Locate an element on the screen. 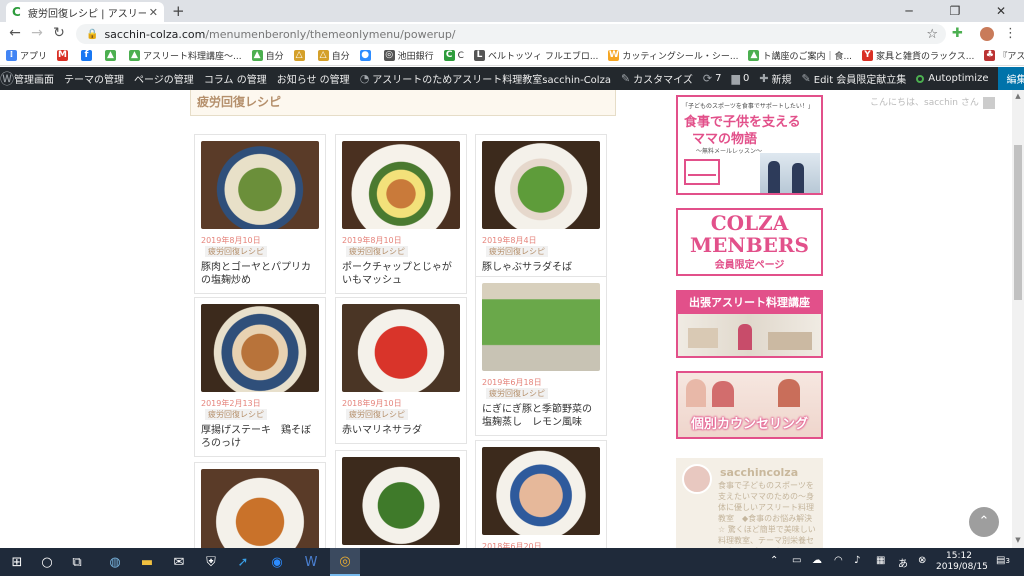  admin-edit-link: ✎ Edit 会員限定献立集 is located at coordinates (854, 78).